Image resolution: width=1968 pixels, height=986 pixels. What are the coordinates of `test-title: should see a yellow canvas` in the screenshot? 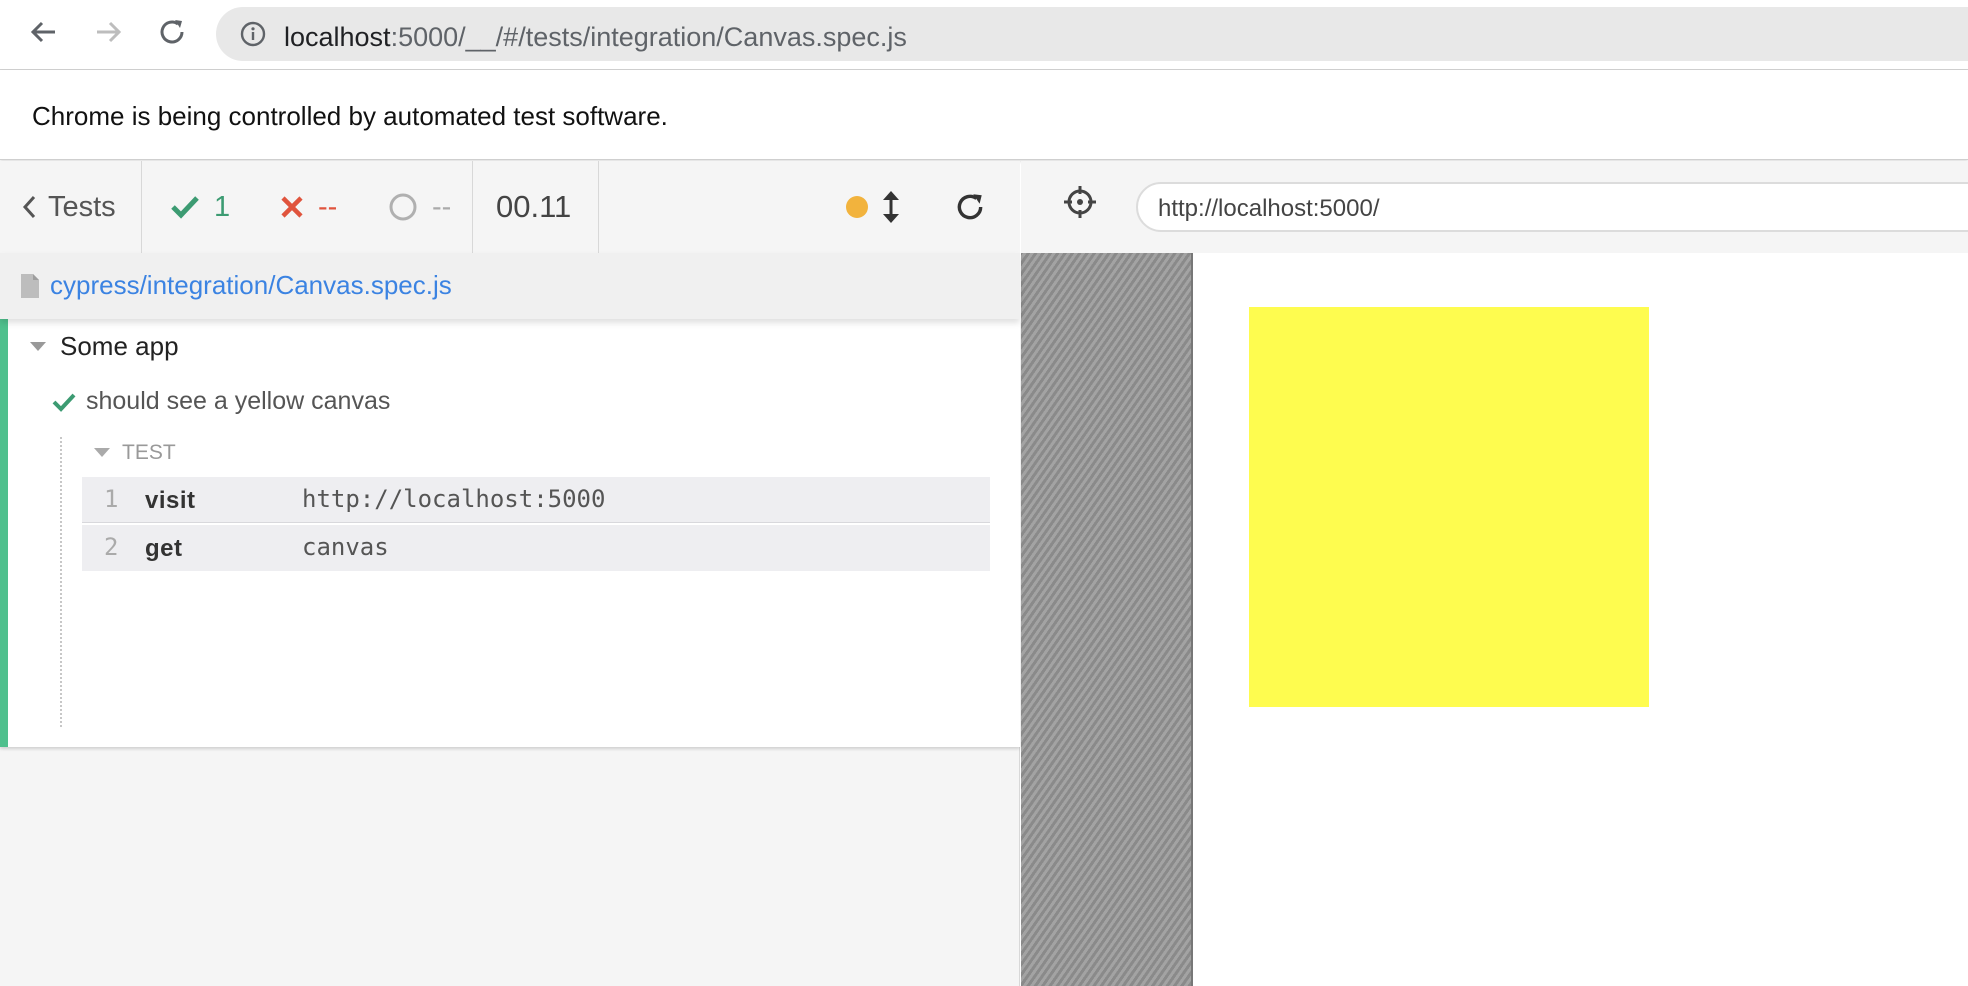 It's located at (221, 401).